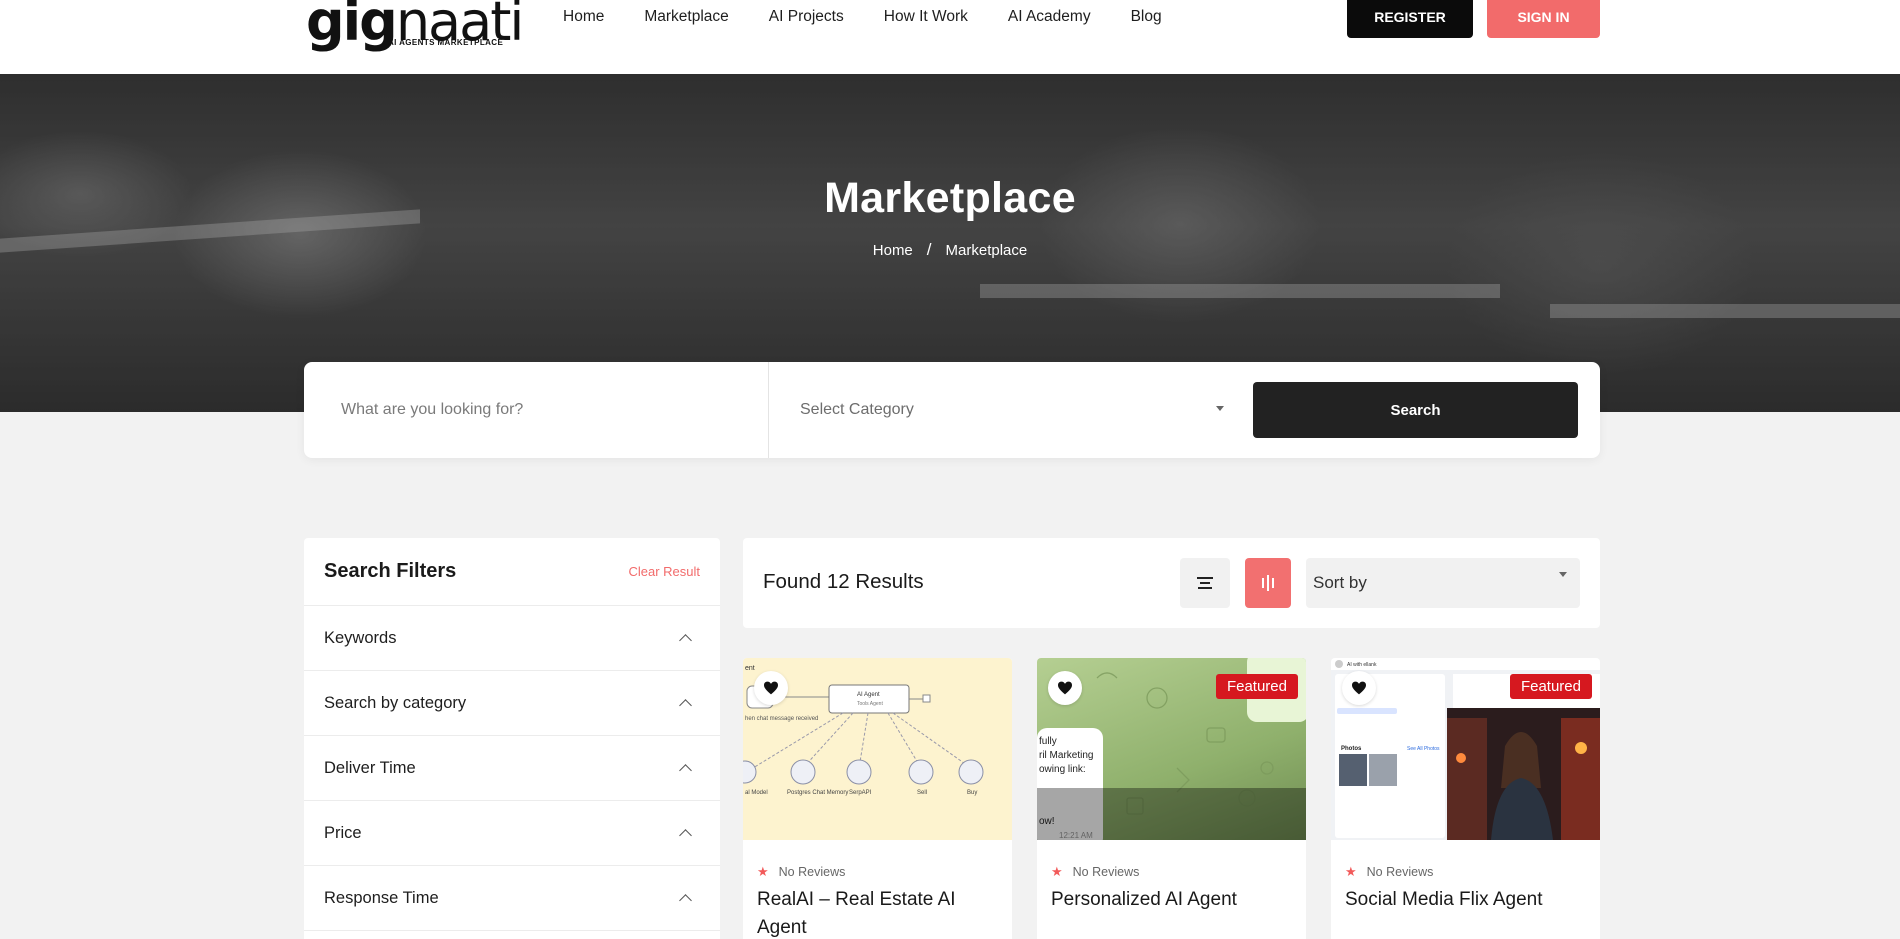 The image size is (1900, 939). Describe the element at coordinates (512, 898) in the screenshot. I see `filter-response-time: Response Time` at that location.